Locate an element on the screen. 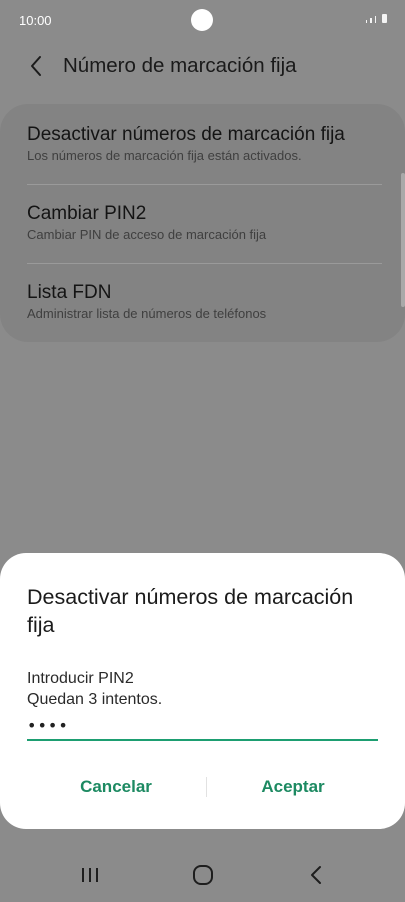 The image size is (405, 902). battery-icon is located at coordinates (384, 18).